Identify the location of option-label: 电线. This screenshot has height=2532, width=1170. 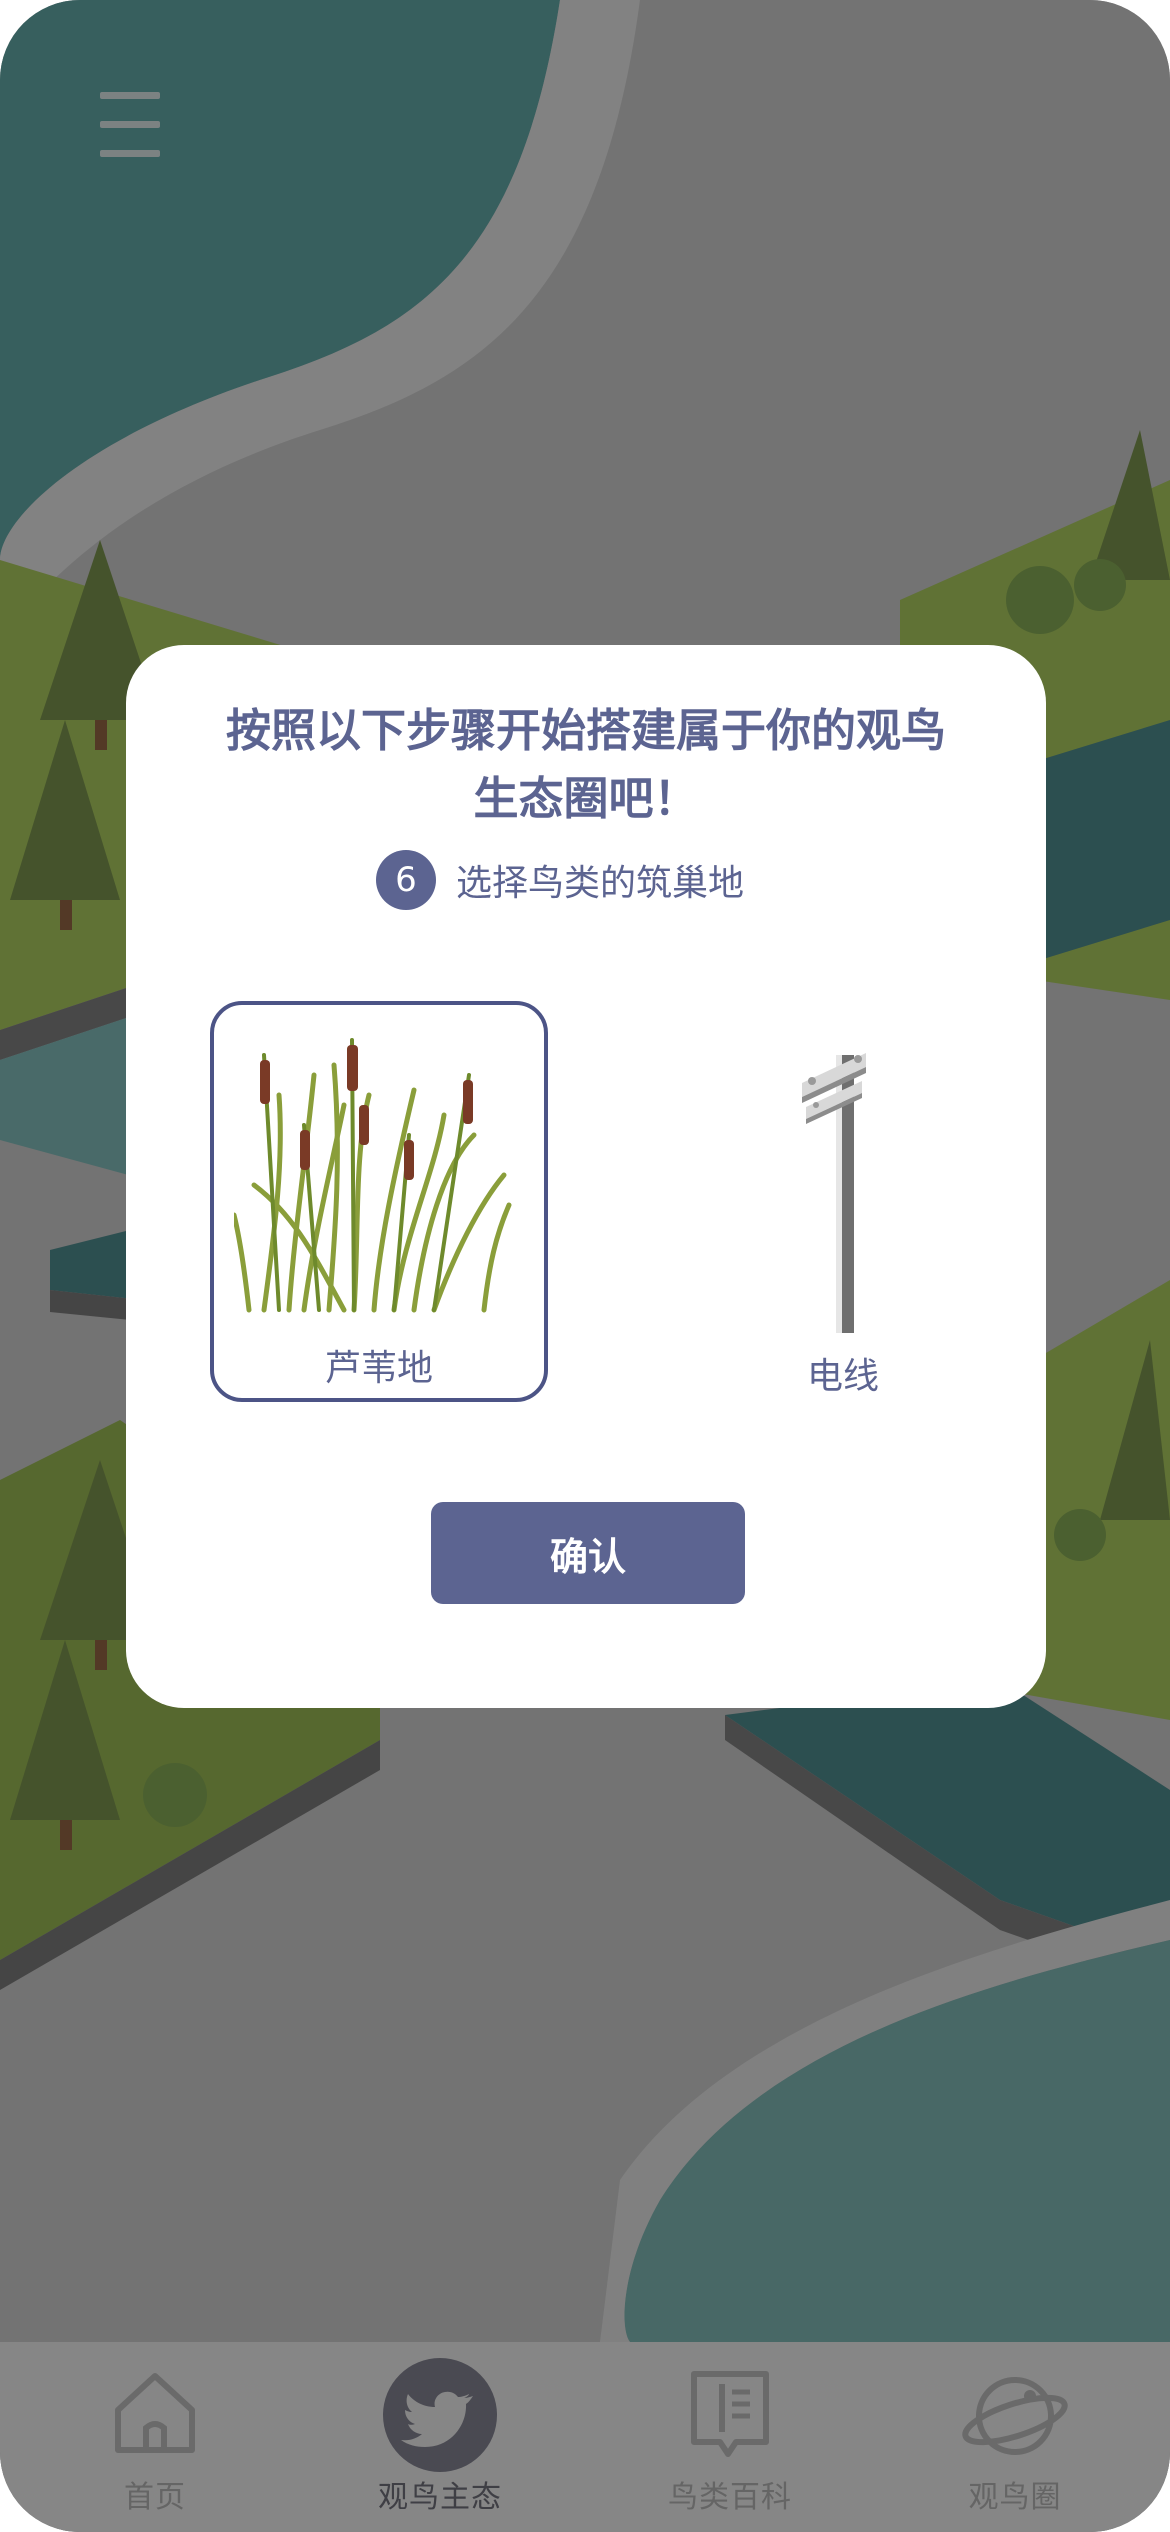
(842, 1376).